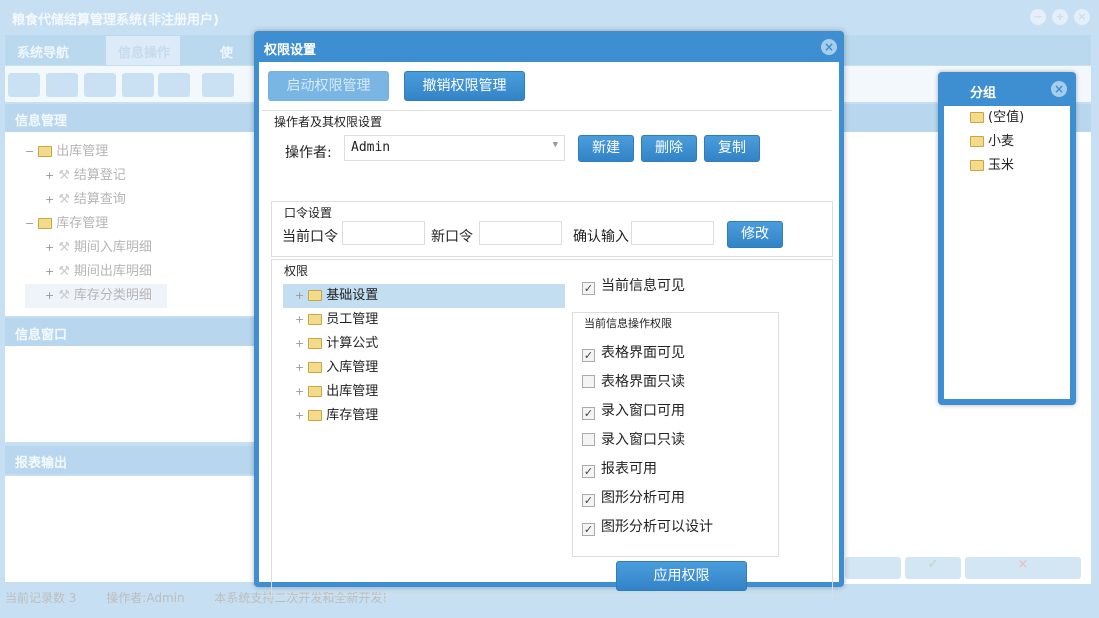 Image resolution: width=1099 pixels, height=618 pixels. I want to click on permission-tree-label: 库存管理, so click(352, 415).